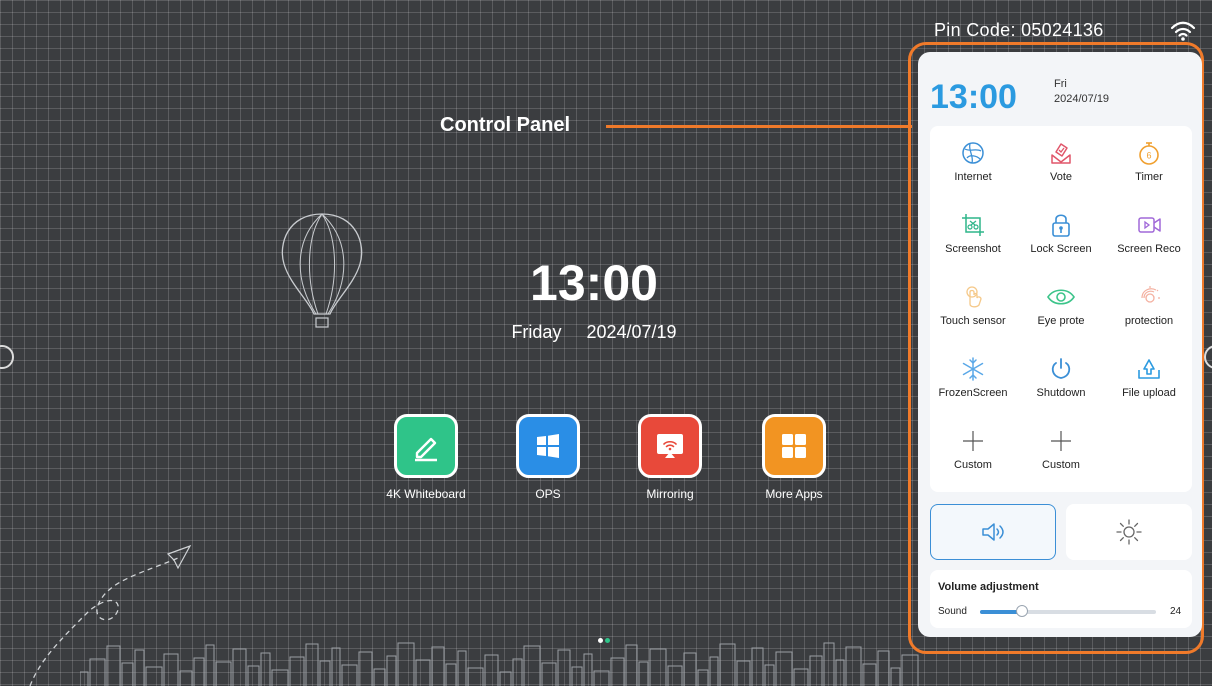 This screenshot has width=1212, height=686. Describe the element at coordinates (1176, 611) in the screenshot. I see `volume-value: 24` at that location.